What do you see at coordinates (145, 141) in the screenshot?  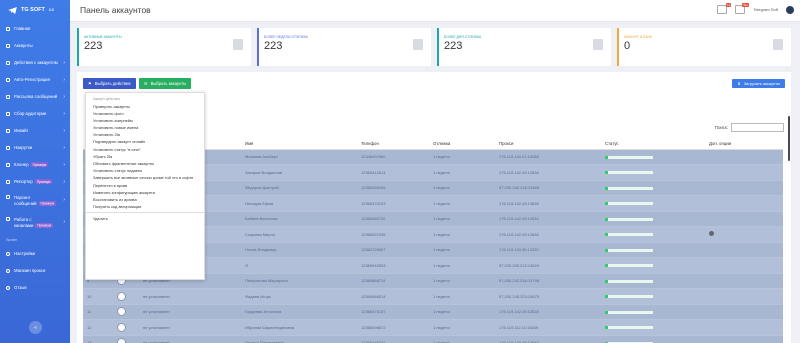 I see `dropdown-item-5: Подтвердить аккаунт онлайн` at bounding box center [145, 141].